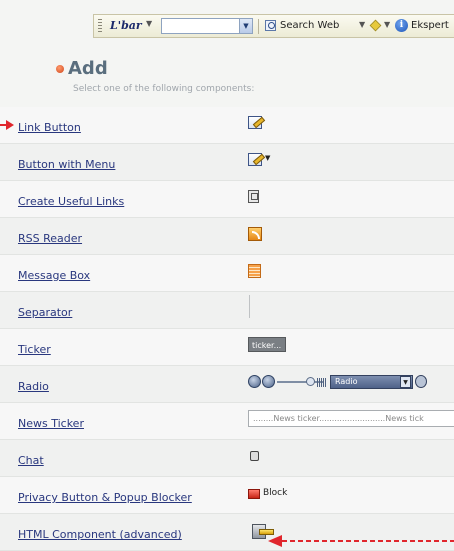 Image resolution: width=454 pixels, height=551 pixels. What do you see at coordinates (387, 24) in the screenshot?
I see `highlight-dropdown-icon: ▼` at bounding box center [387, 24].